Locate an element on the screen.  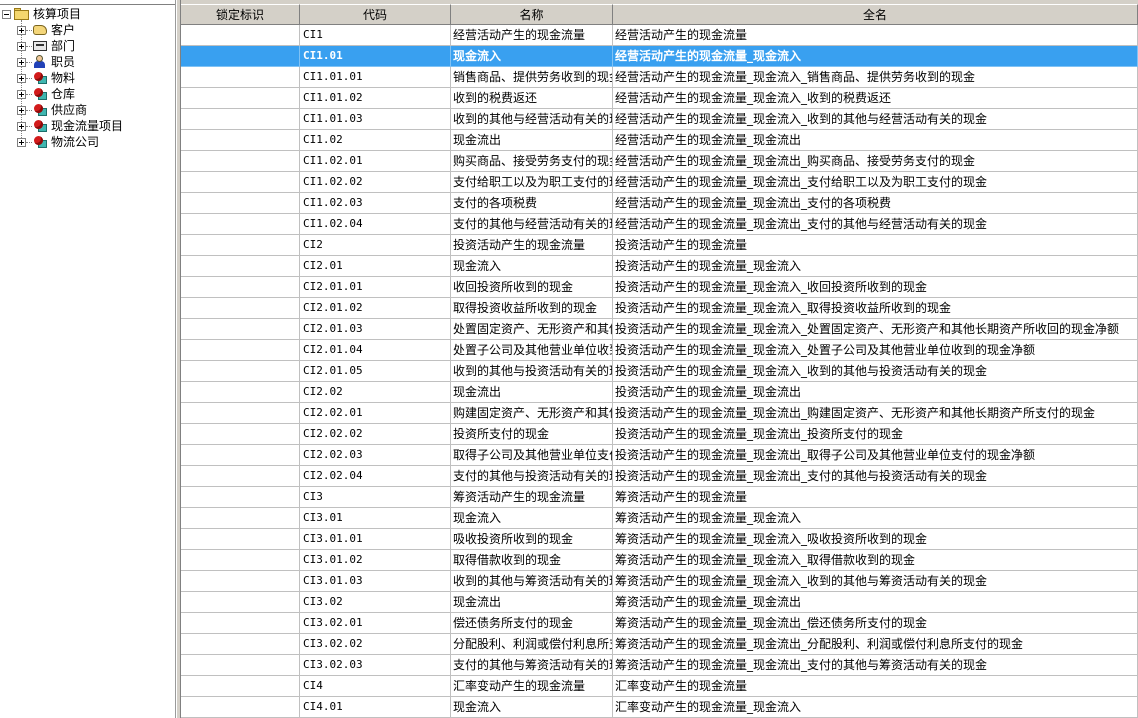
code-cell: CI2.01.04 is located at coordinates (375, 350).